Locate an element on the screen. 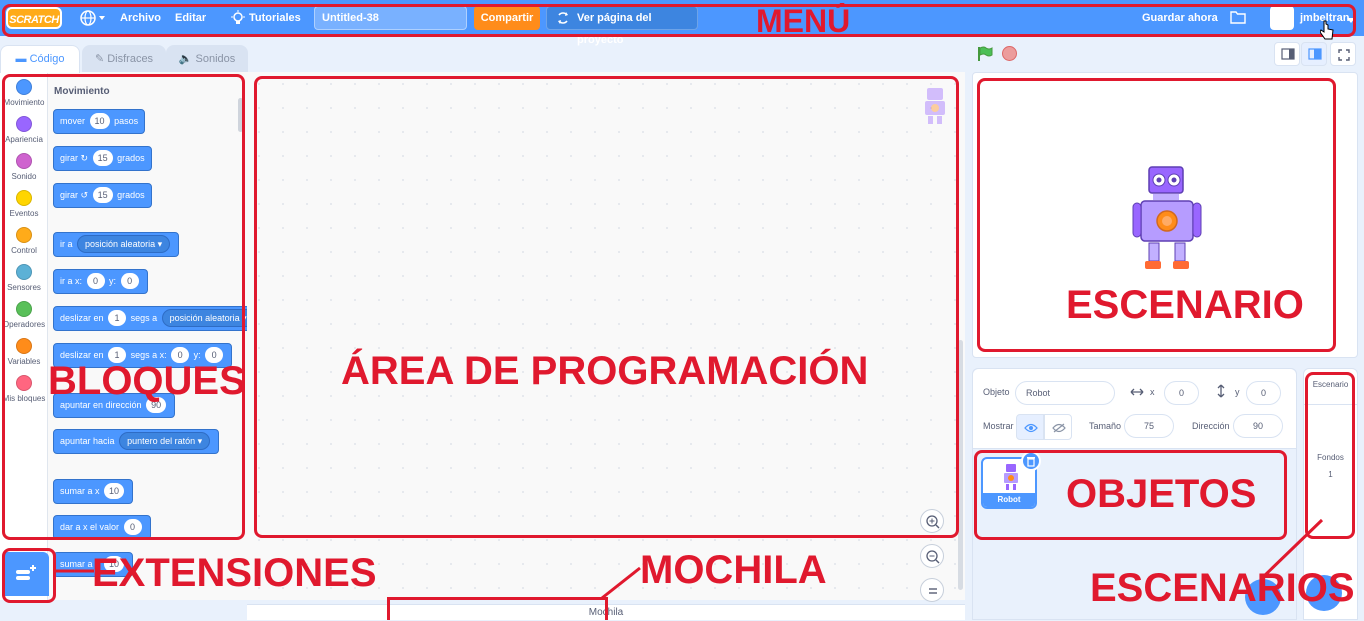  show-hidden-button is located at coordinates (1058, 427).